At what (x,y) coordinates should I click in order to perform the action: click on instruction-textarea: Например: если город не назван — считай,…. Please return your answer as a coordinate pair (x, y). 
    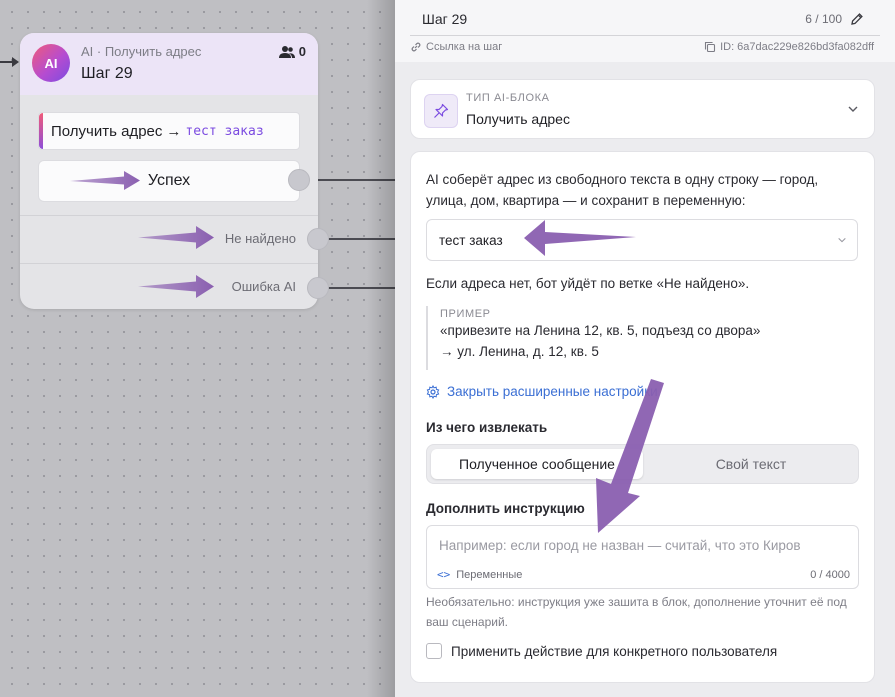
    Looking at the image, I should click on (642, 557).